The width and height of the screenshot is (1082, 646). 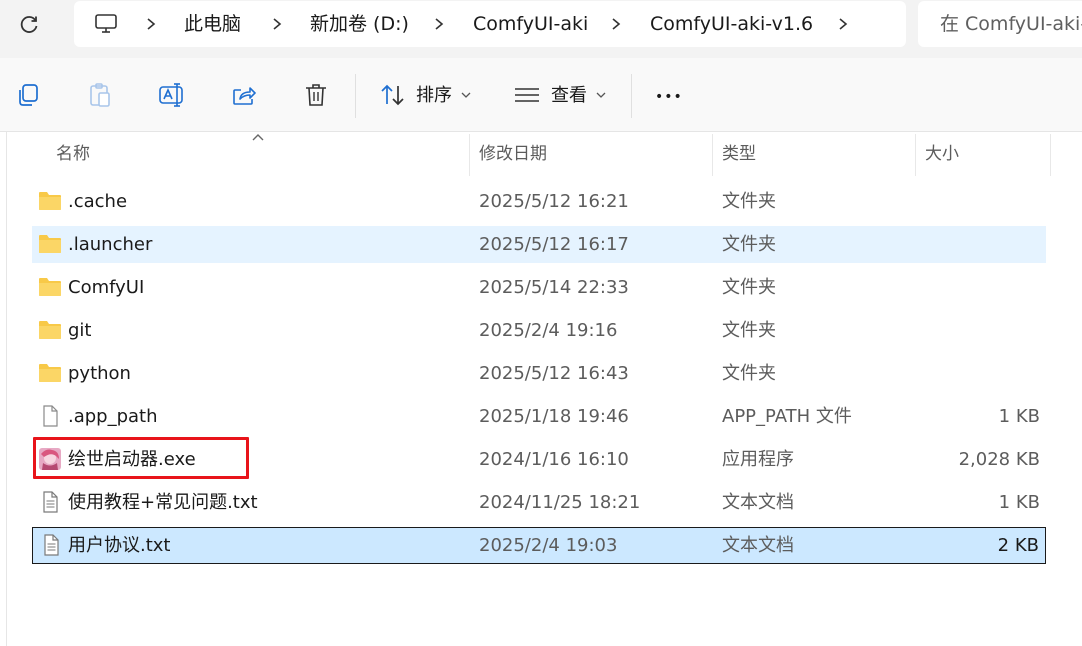 What do you see at coordinates (119, 545) in the screenshot?
I see `file-name: 用户协议.txt` at bounding box center [119, 545].